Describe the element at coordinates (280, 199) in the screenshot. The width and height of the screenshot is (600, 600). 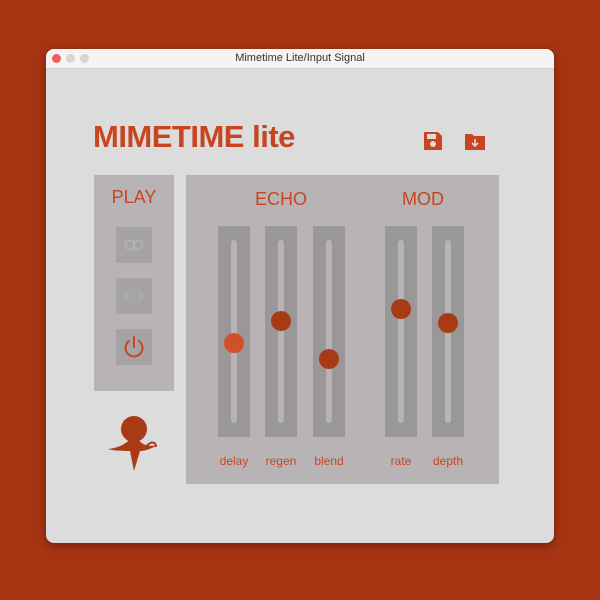
I see `echo-section-label: ECHO` at that location.